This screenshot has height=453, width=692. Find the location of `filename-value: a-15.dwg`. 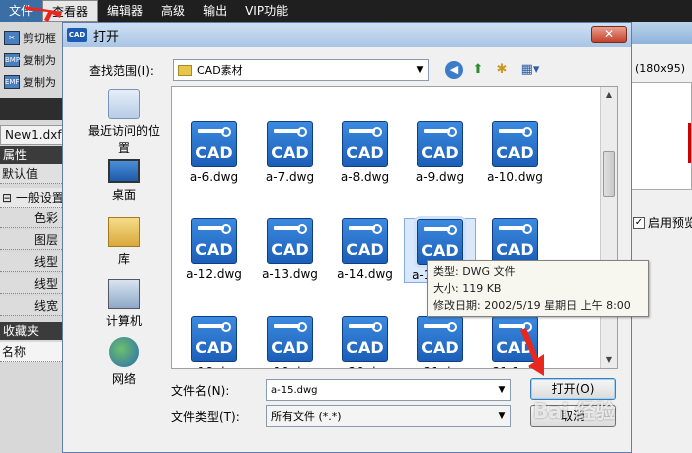

filename-value: a-15.dwg is located at coordinates (294, 390).